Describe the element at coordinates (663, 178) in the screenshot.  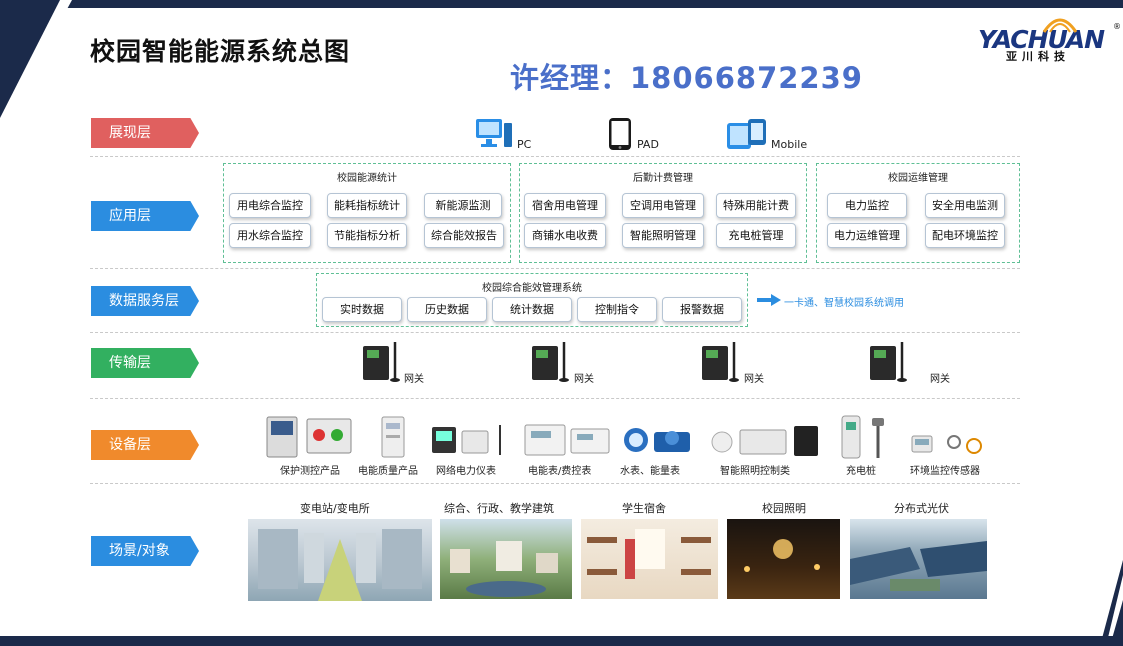
I see `app-group-title: 后勤计费管理` at that location.